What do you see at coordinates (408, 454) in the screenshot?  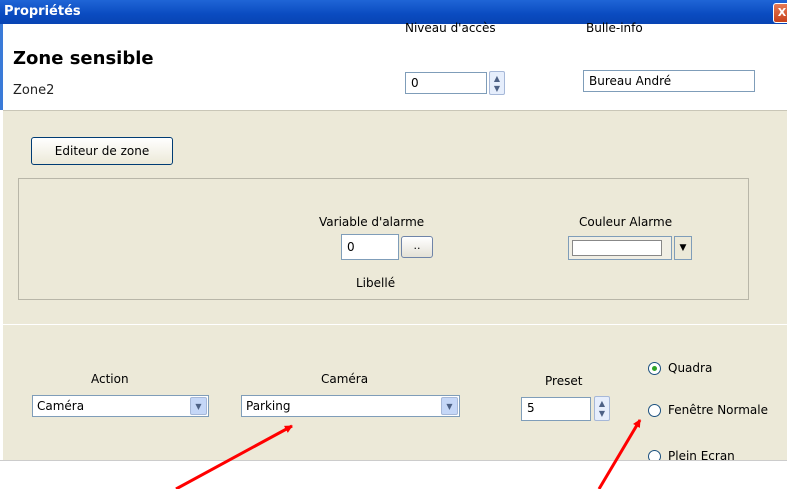 I see `annotation-arrows` at bounding box center [408, 454].